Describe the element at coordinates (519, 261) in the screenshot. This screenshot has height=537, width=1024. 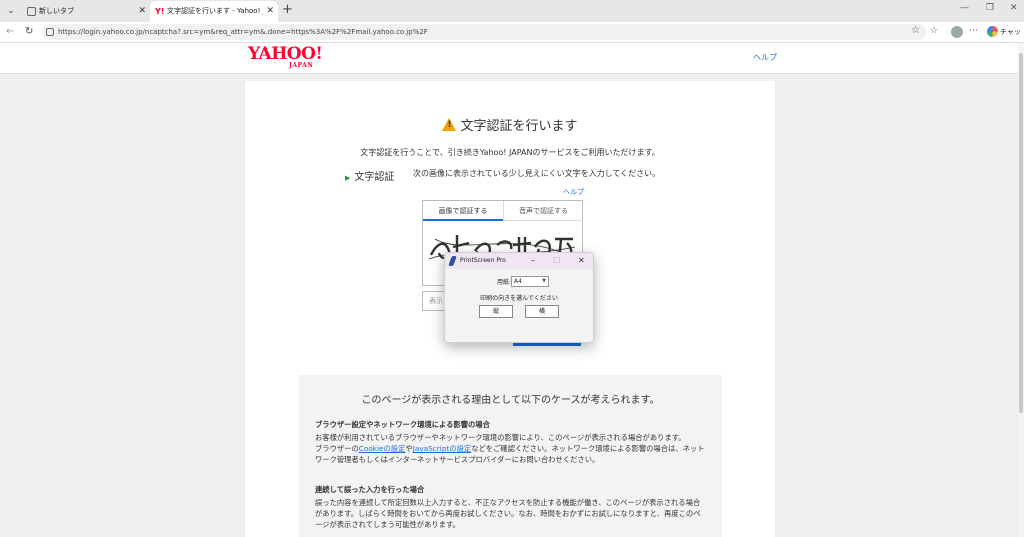
I see `dialog-titlebar: PrintScreen Pro – ☐ ✕` at that location.